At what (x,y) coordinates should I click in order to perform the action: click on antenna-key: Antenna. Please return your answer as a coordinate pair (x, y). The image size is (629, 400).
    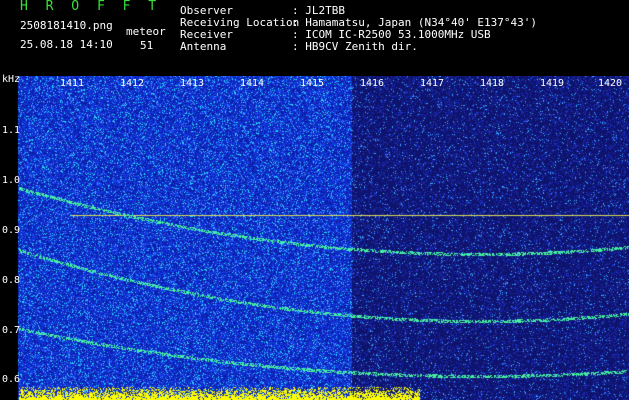
    Looking at the image, I should click on (203, 46).